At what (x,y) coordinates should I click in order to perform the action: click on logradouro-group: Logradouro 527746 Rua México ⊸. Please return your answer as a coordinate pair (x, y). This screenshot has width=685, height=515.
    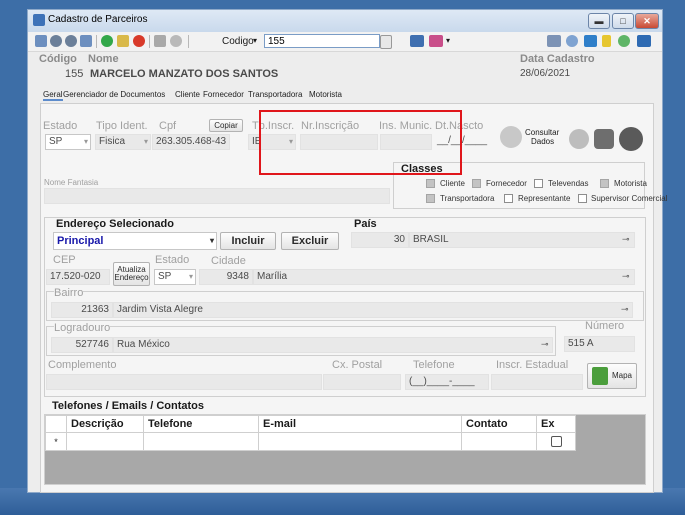
    Looking at the image, I should click on (301, 339).